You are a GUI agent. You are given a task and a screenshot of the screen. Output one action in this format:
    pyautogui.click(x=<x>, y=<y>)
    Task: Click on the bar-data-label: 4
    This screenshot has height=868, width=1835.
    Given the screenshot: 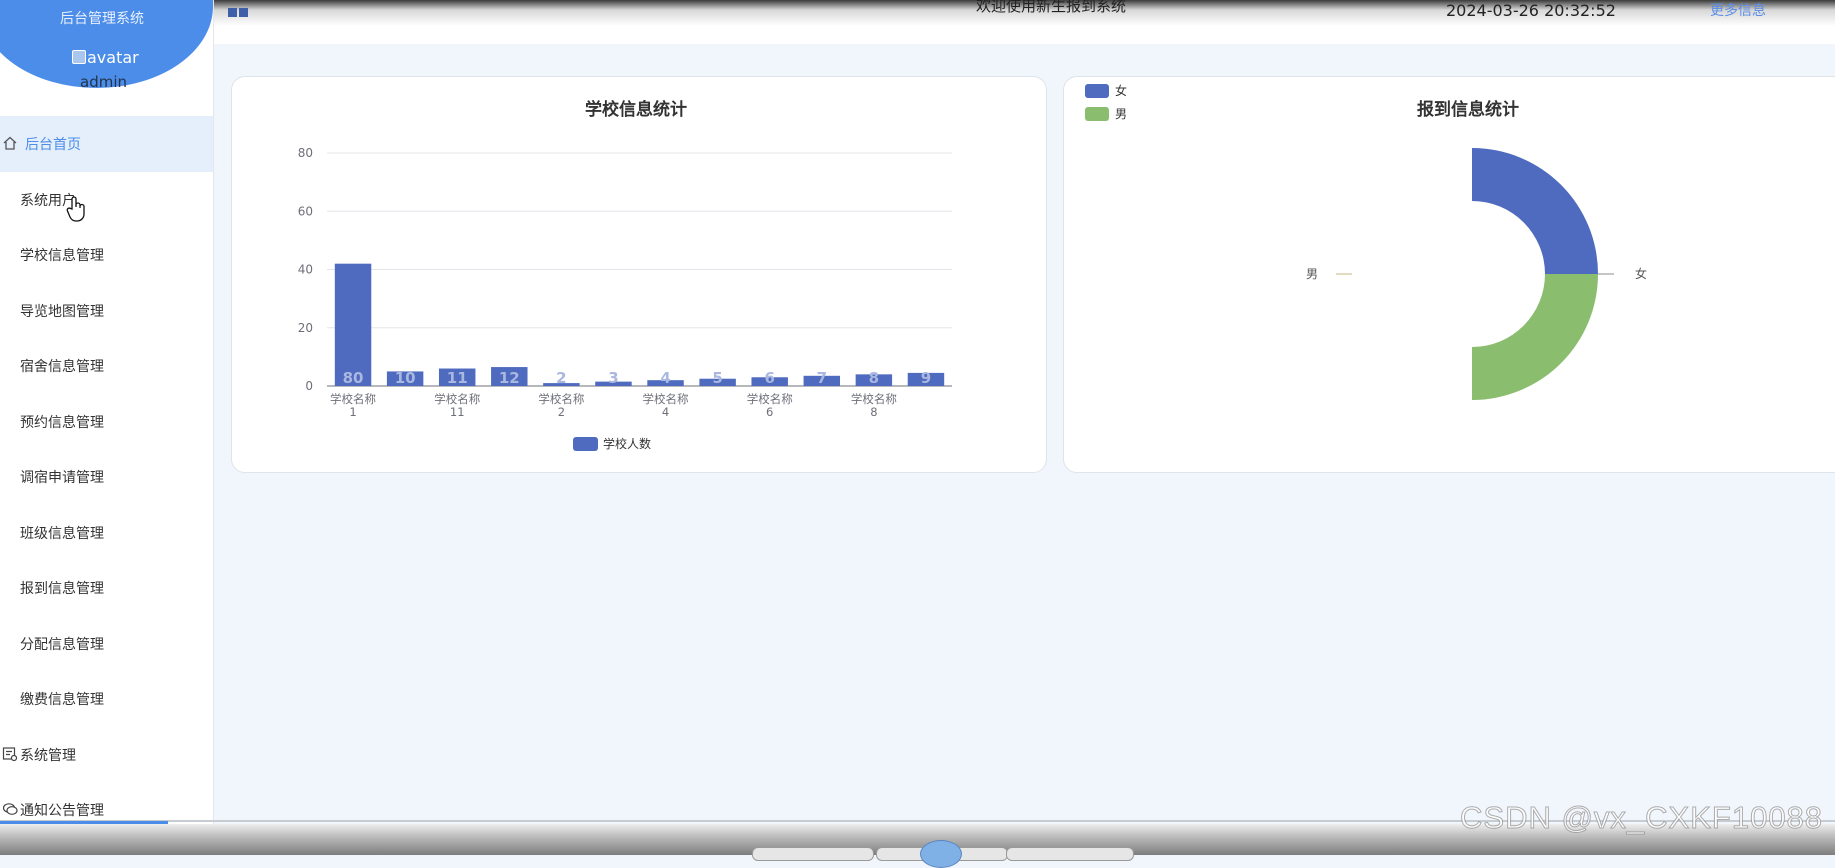 What is the action you would take?
    pyautogui.click(x=665, y=378)
    